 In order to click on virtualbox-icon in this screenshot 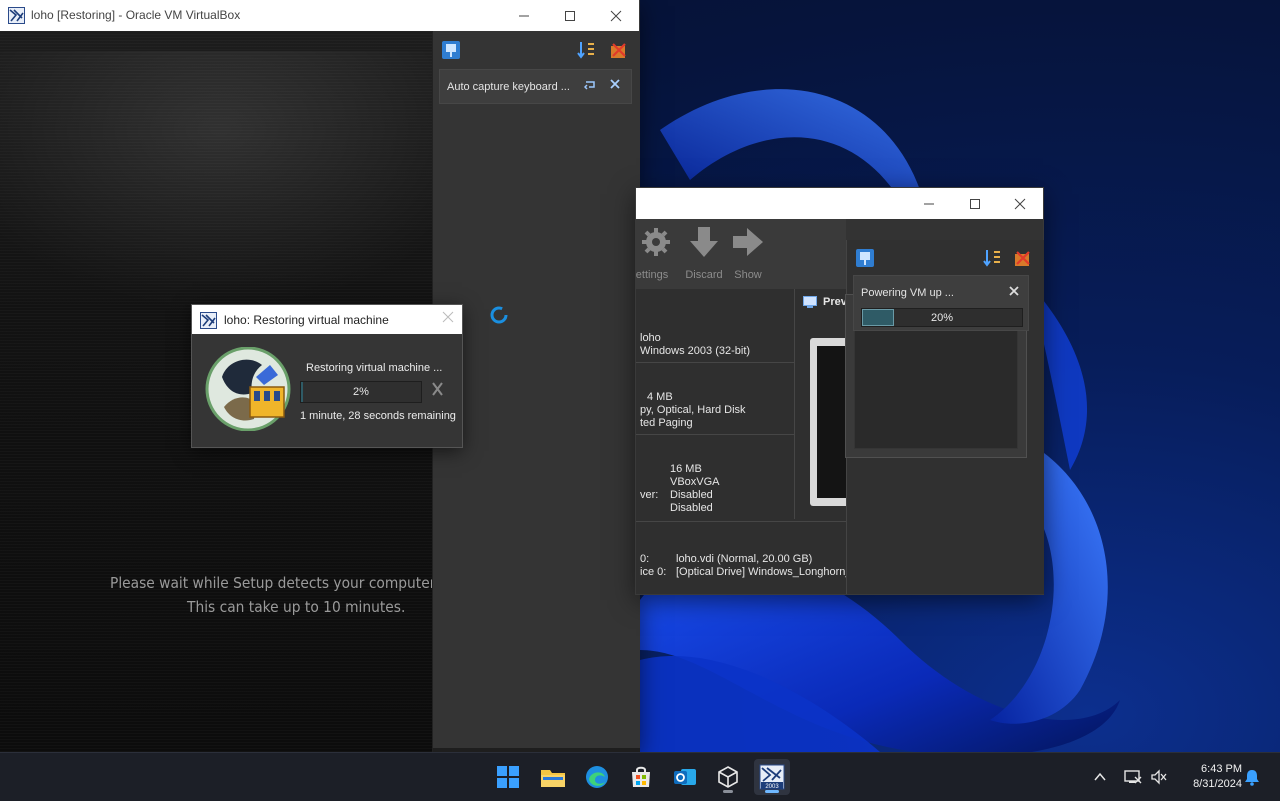, I will do `click(728, 777)`.